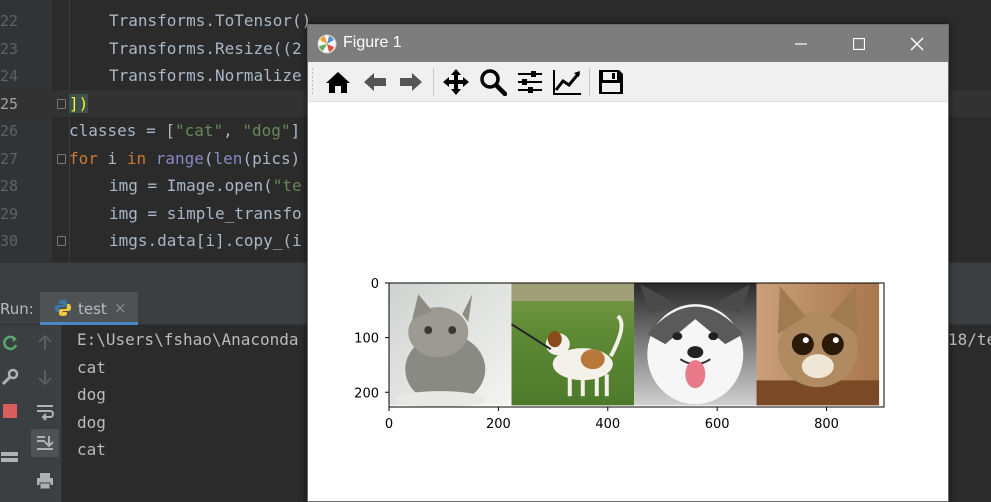 The height and width of the screenshot is (502, 991). Describe the element at coordinates (10, 377) in the screenshot. I see `wrench-icon` at that location.